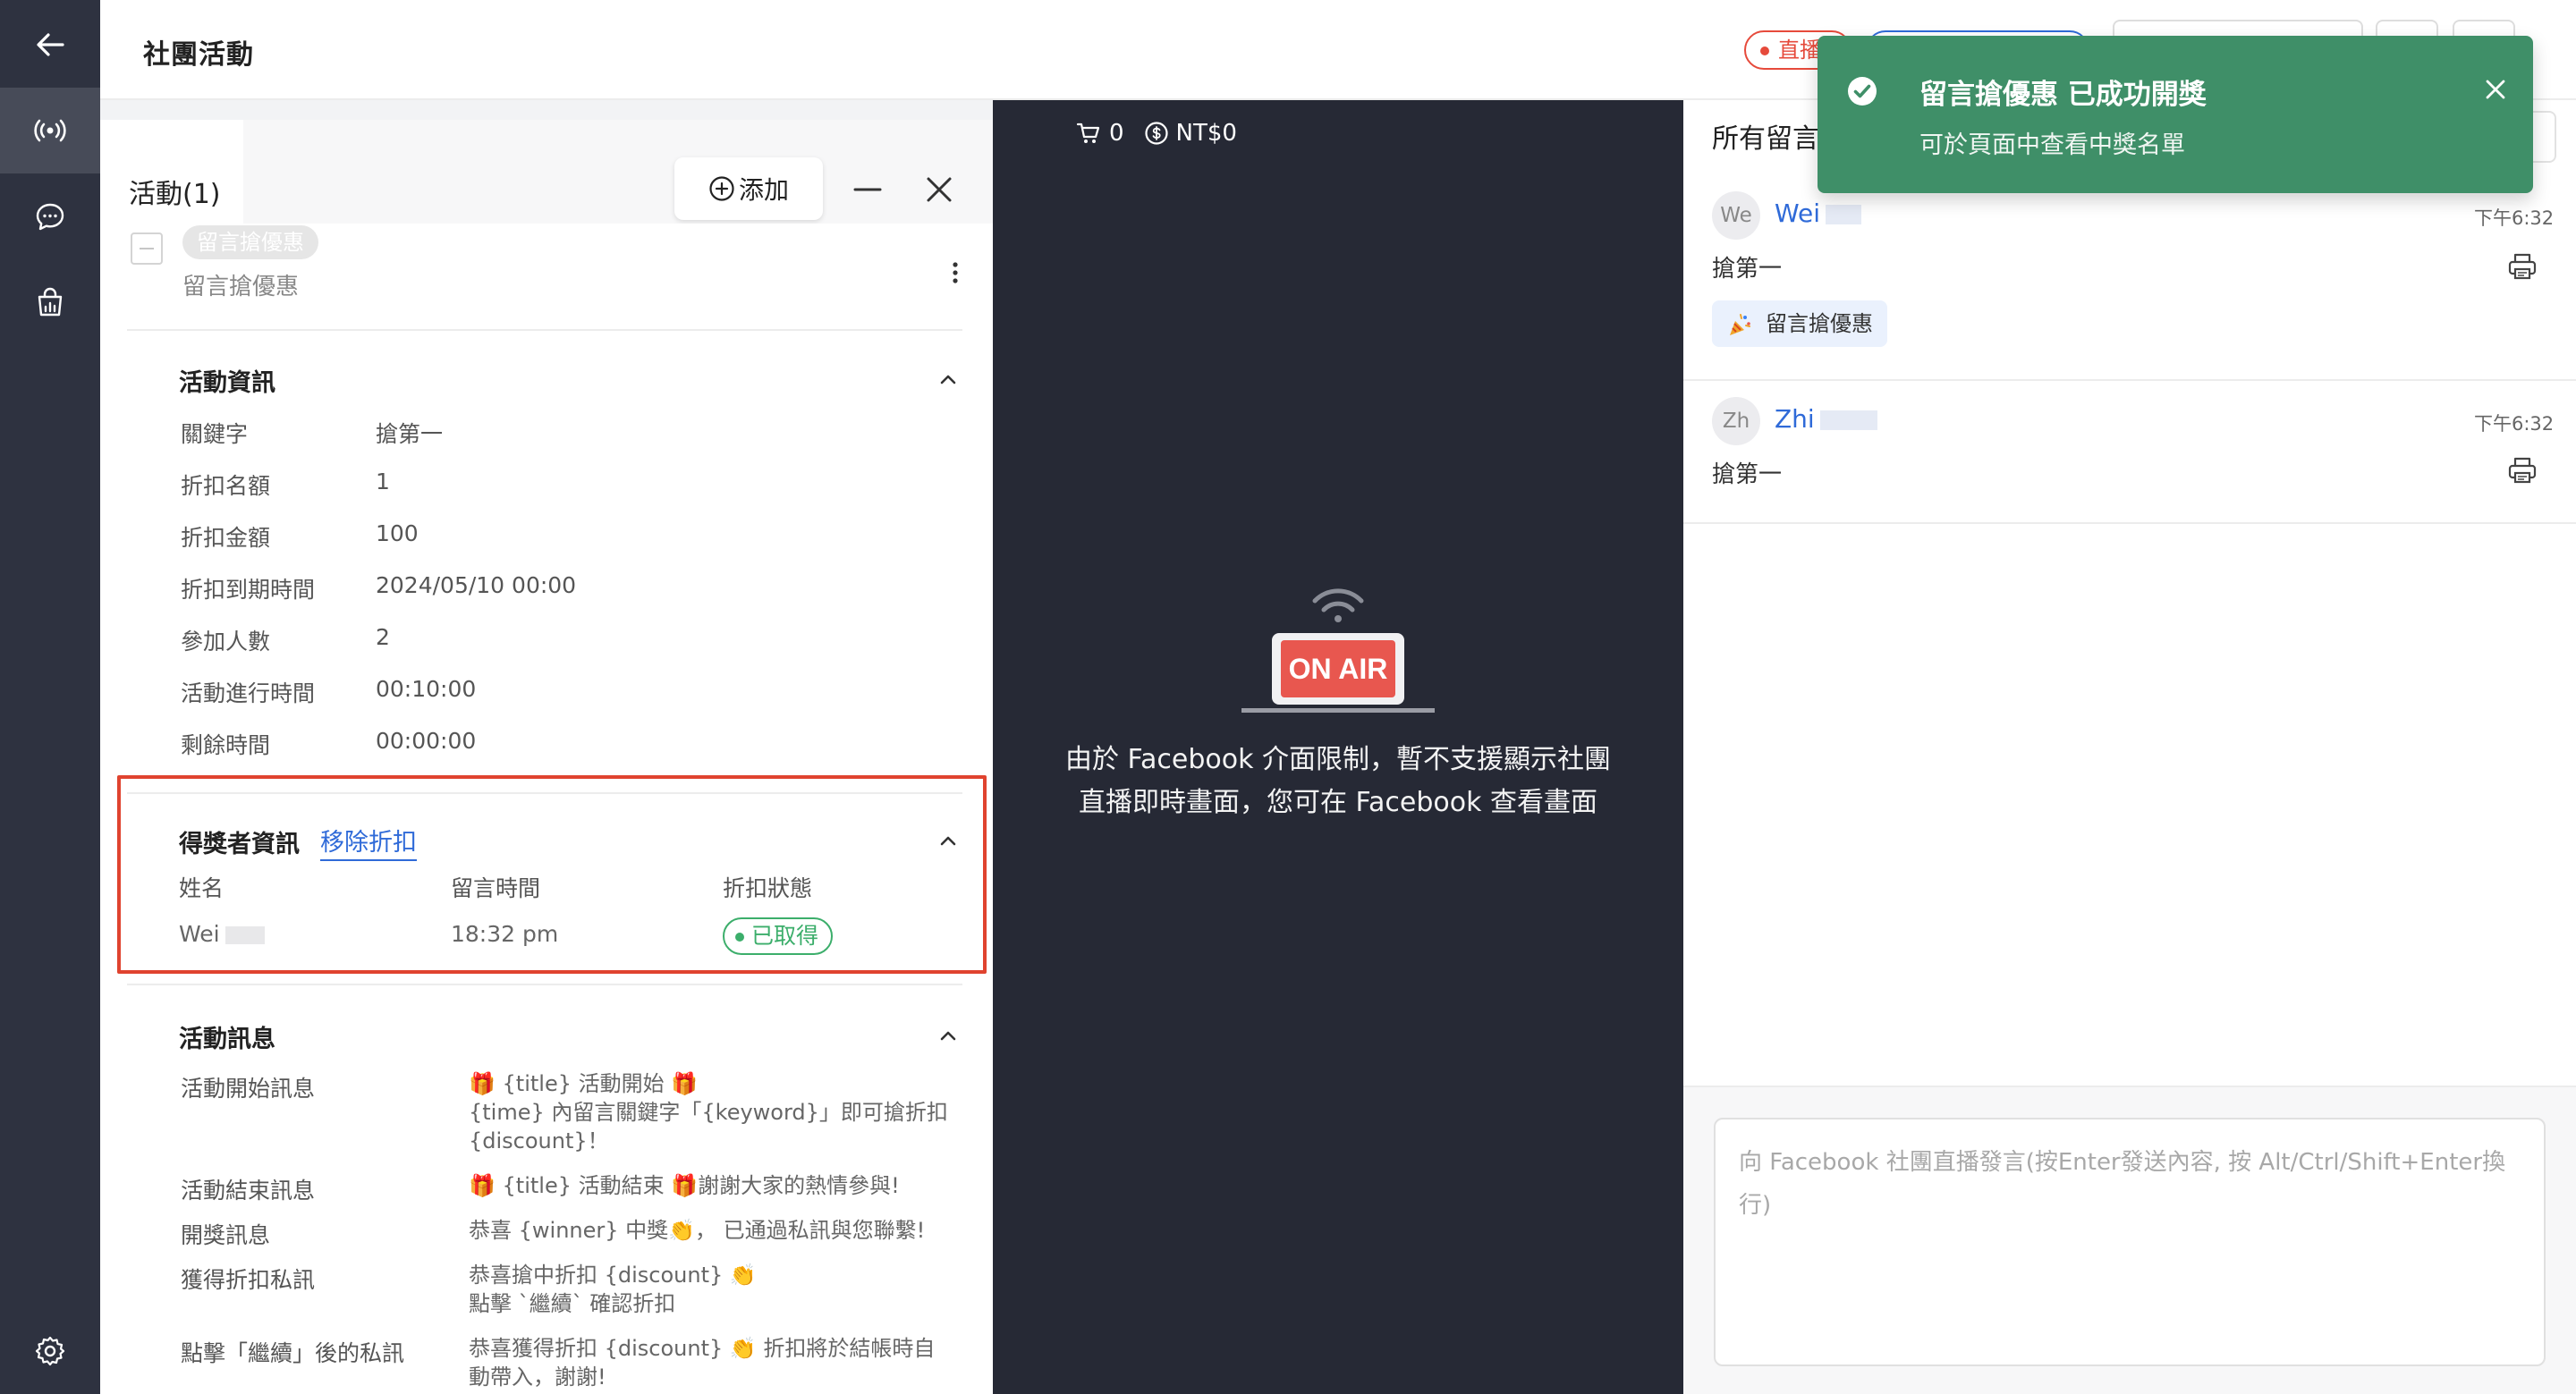 The width and height of the screenshot is (2576, 1394). I want to click on info-label-expiry: 折扣到期時間, so click(248, 590).